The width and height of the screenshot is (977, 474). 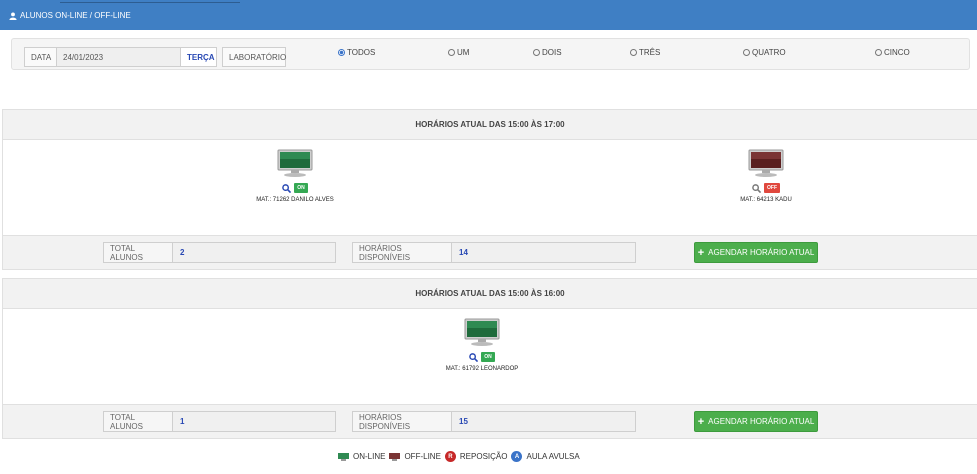 What do you see at coordinates (490, 294) in the screenshot?
I see `panel-title: HORÁRIOS ATUAL DAS 15:00 ÀS 16:00` at bounding box center [490, 294].